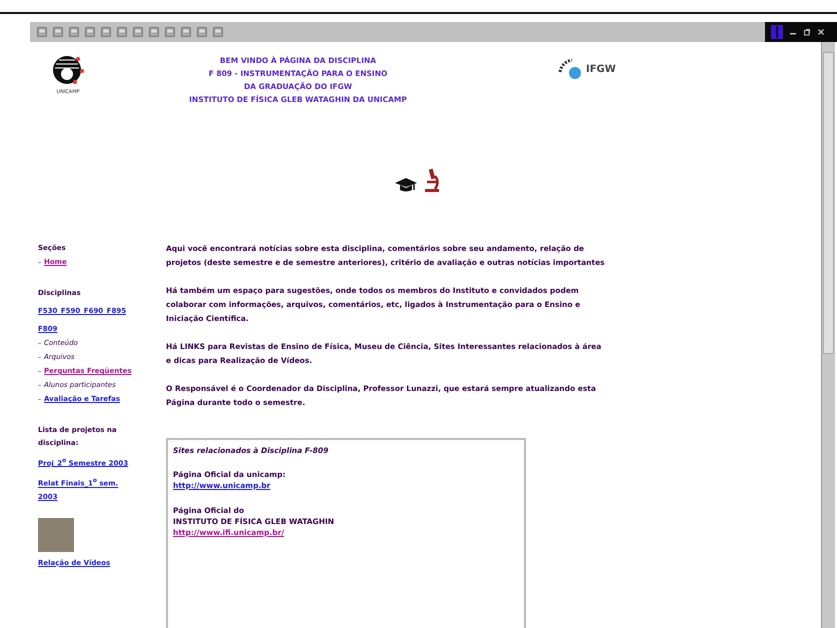  What do you see at coordinates (821, 32) in the screenshot?
I see `close-icon` at bounding box center [821, 32].